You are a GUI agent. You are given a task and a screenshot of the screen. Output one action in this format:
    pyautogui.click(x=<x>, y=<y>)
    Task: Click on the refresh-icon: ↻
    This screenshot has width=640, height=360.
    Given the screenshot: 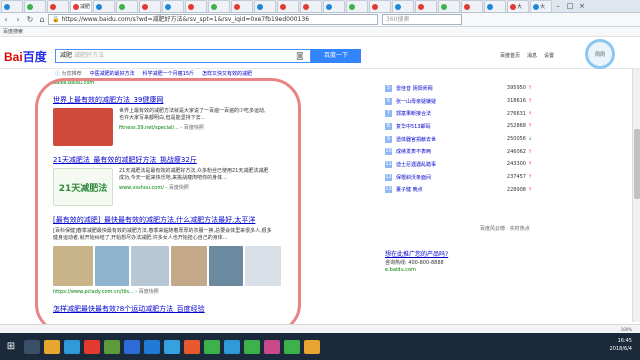 What is the action you would take?
    pyautogui.click(x=30, y=19)
    